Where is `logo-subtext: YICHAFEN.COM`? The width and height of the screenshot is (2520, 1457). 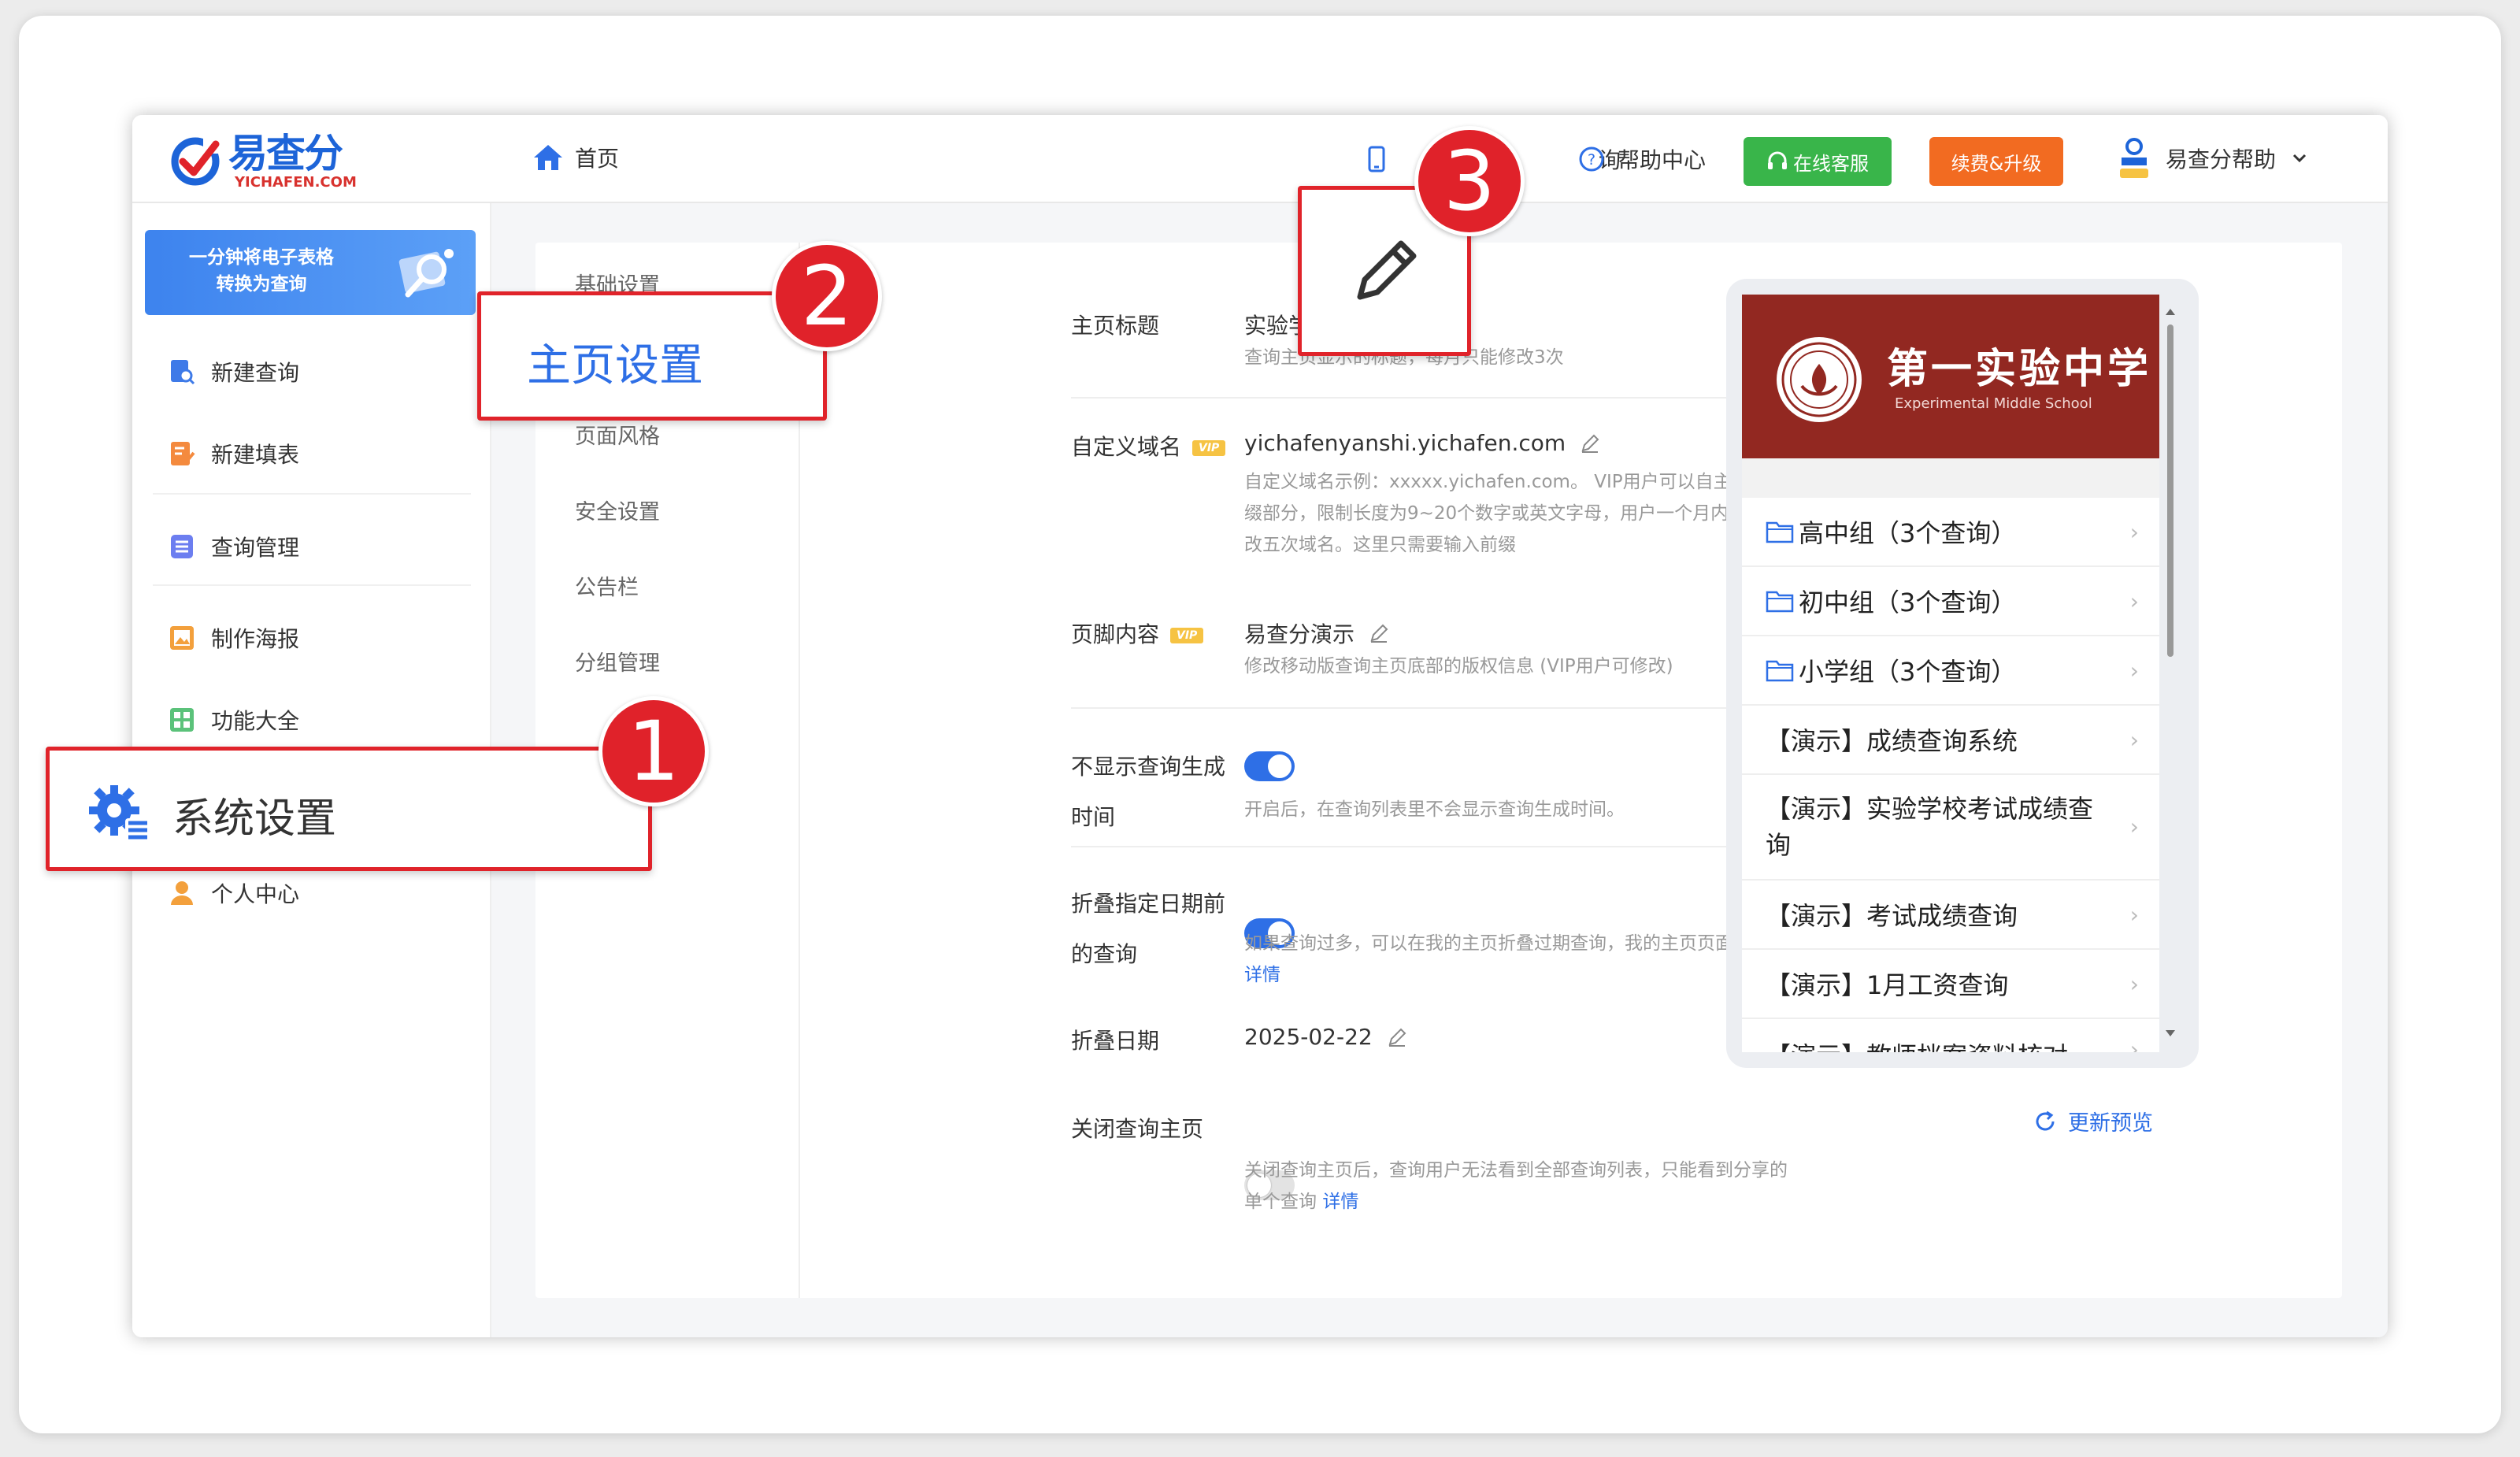 logo-subtext: YICHAFEN.COM is located at coordinates (296, 182).